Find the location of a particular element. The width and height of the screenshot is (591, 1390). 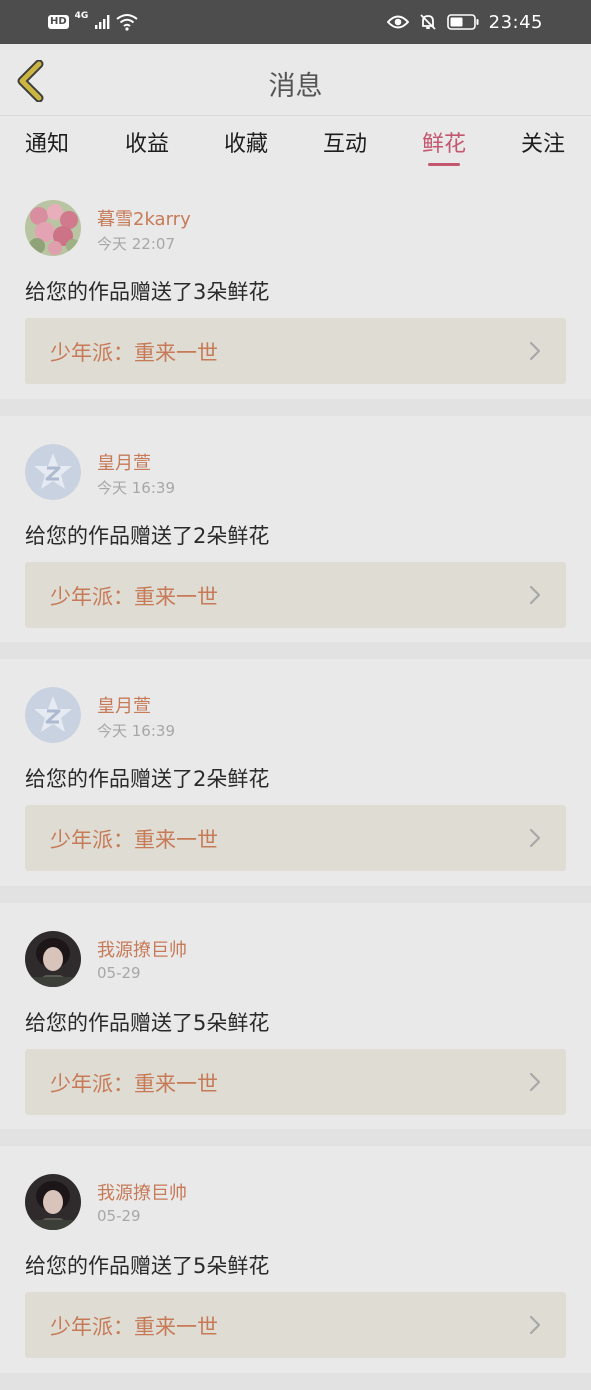

tab-flowers: 鲜花 is located at coordinates (444, 148).